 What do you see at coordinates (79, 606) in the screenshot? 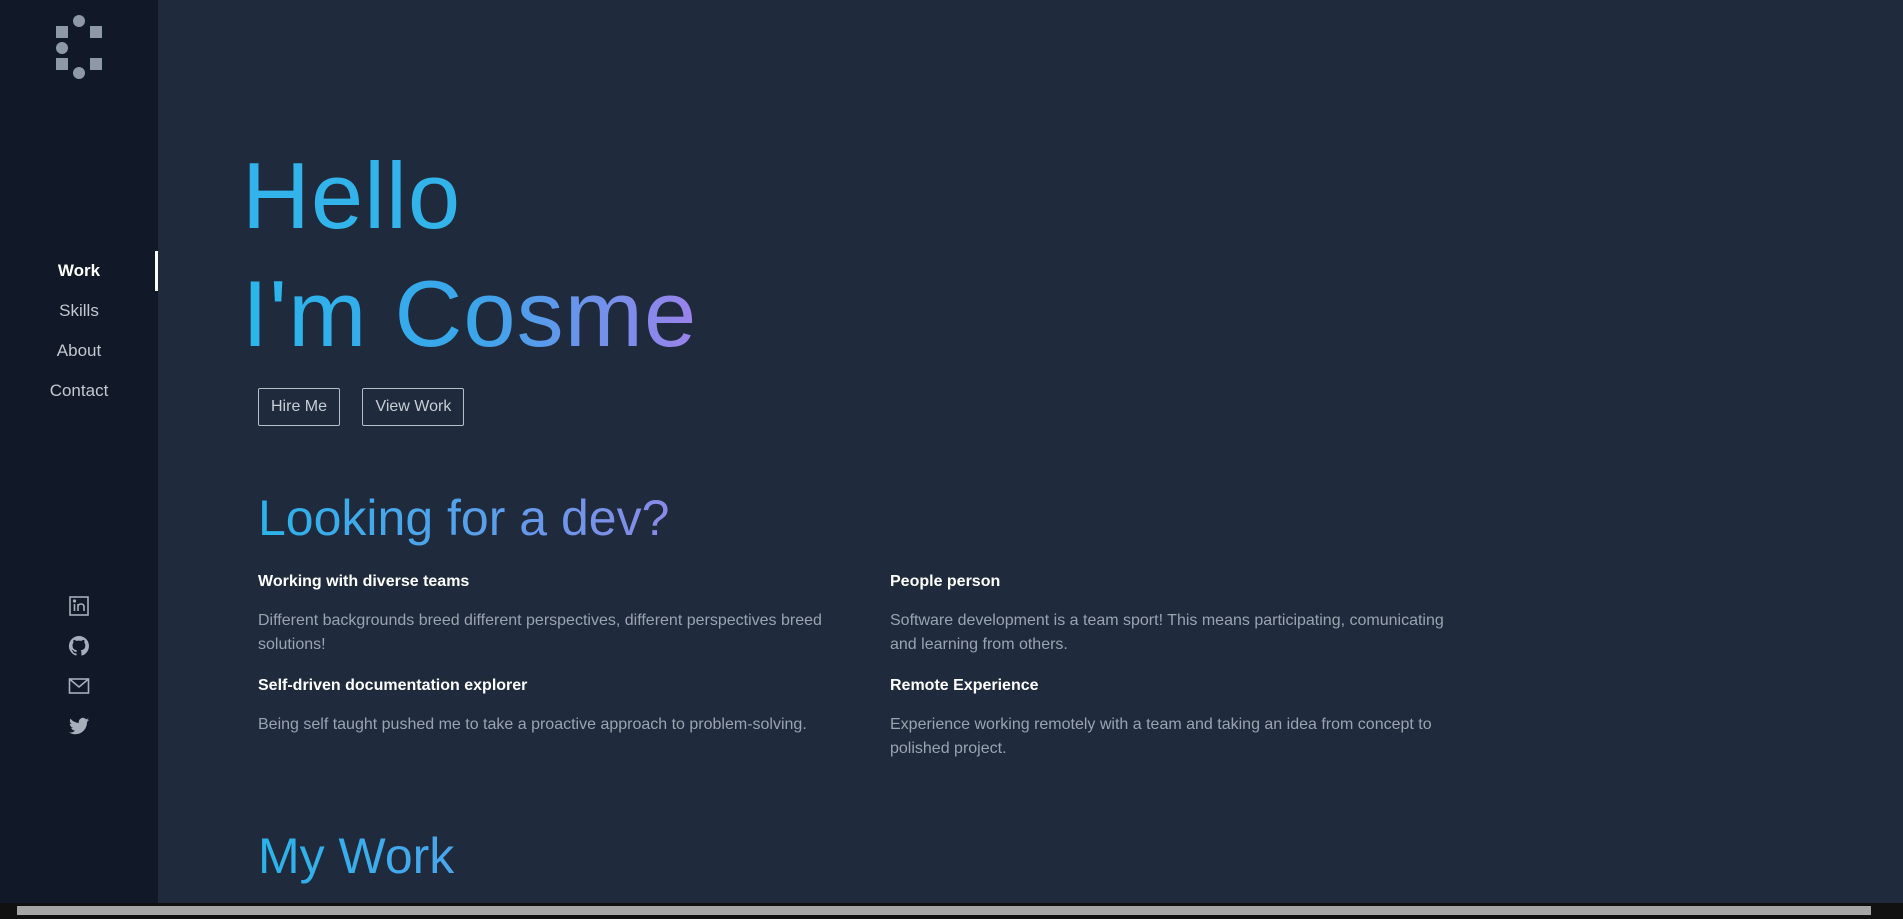
I see `linkedin-icon` at bounding box center [79, 606].